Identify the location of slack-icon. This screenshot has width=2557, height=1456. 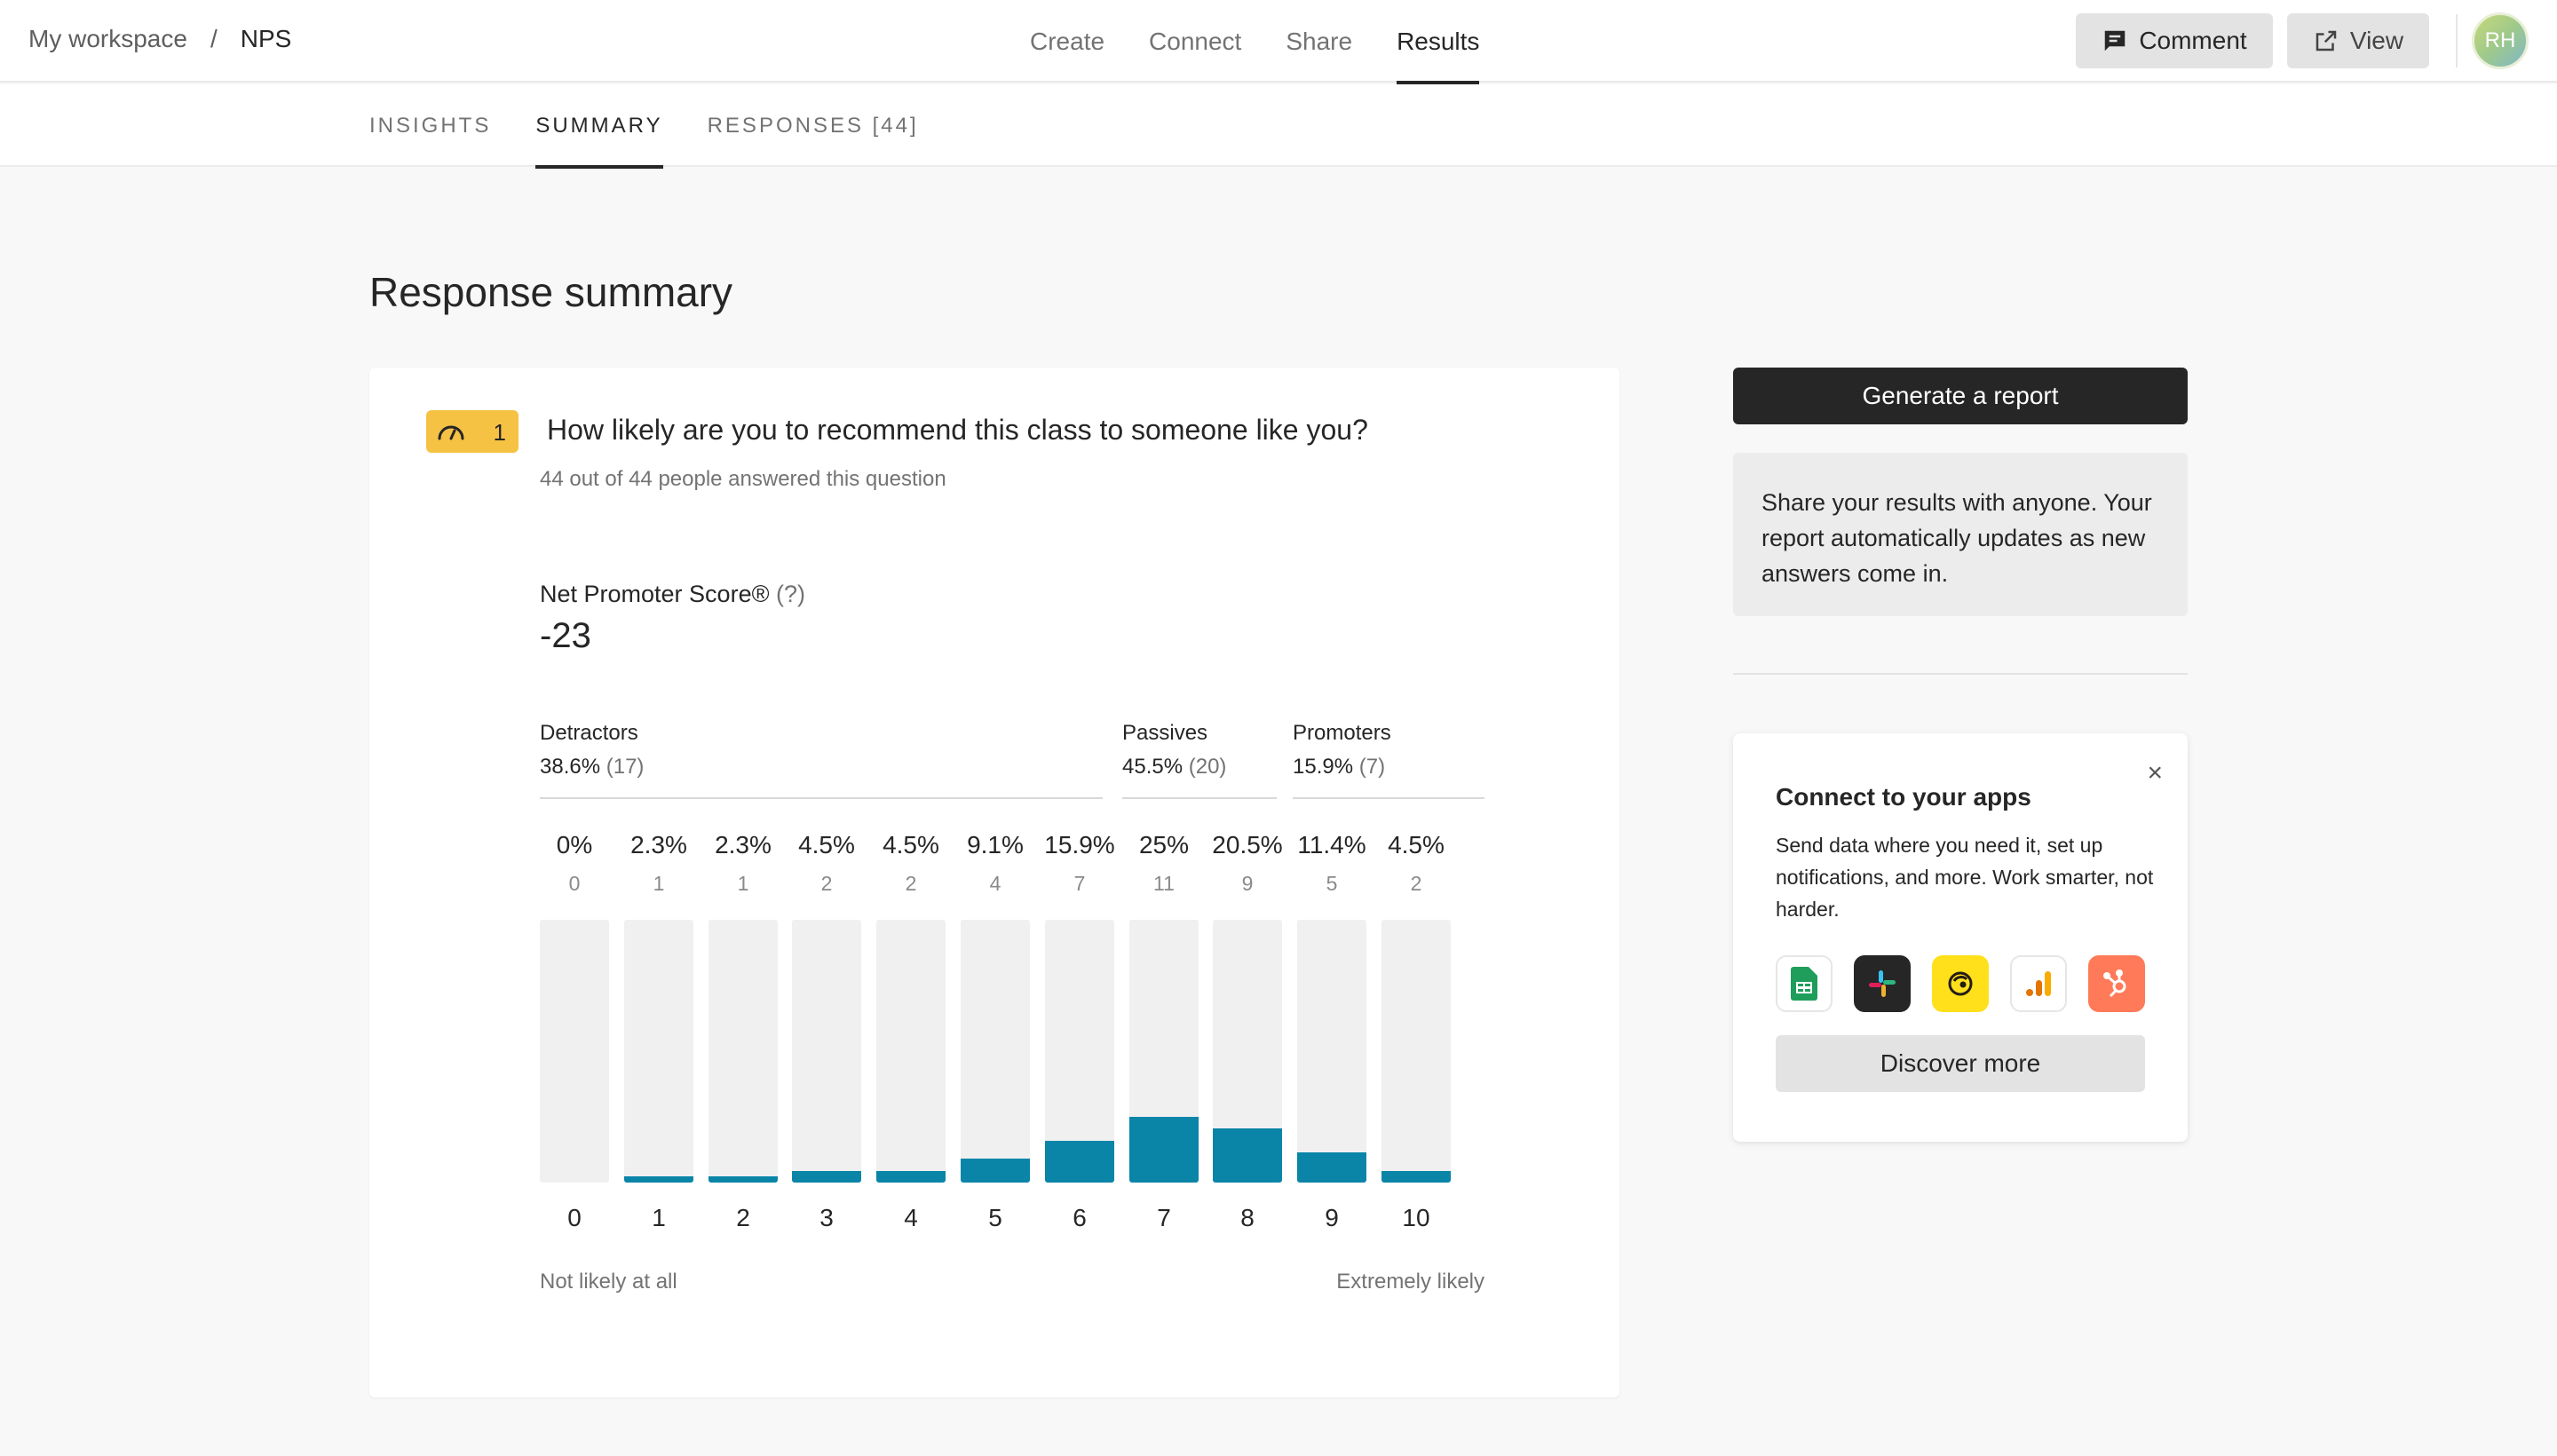
(1882, 983).